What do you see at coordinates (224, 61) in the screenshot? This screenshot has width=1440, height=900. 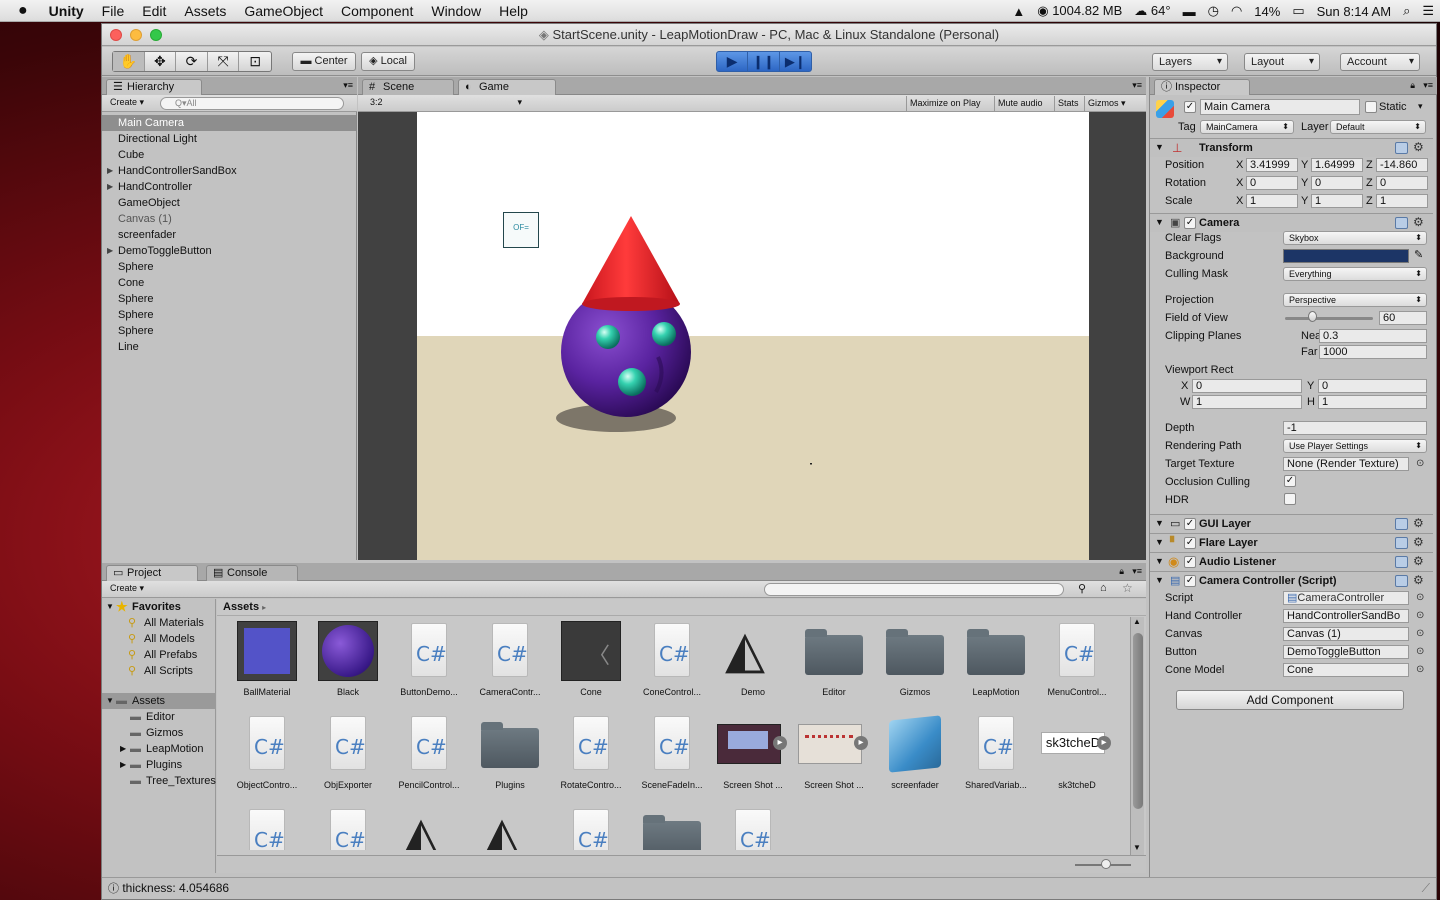 I see `scale-tool-icon: ⤧` at bounding box center [224, 61].